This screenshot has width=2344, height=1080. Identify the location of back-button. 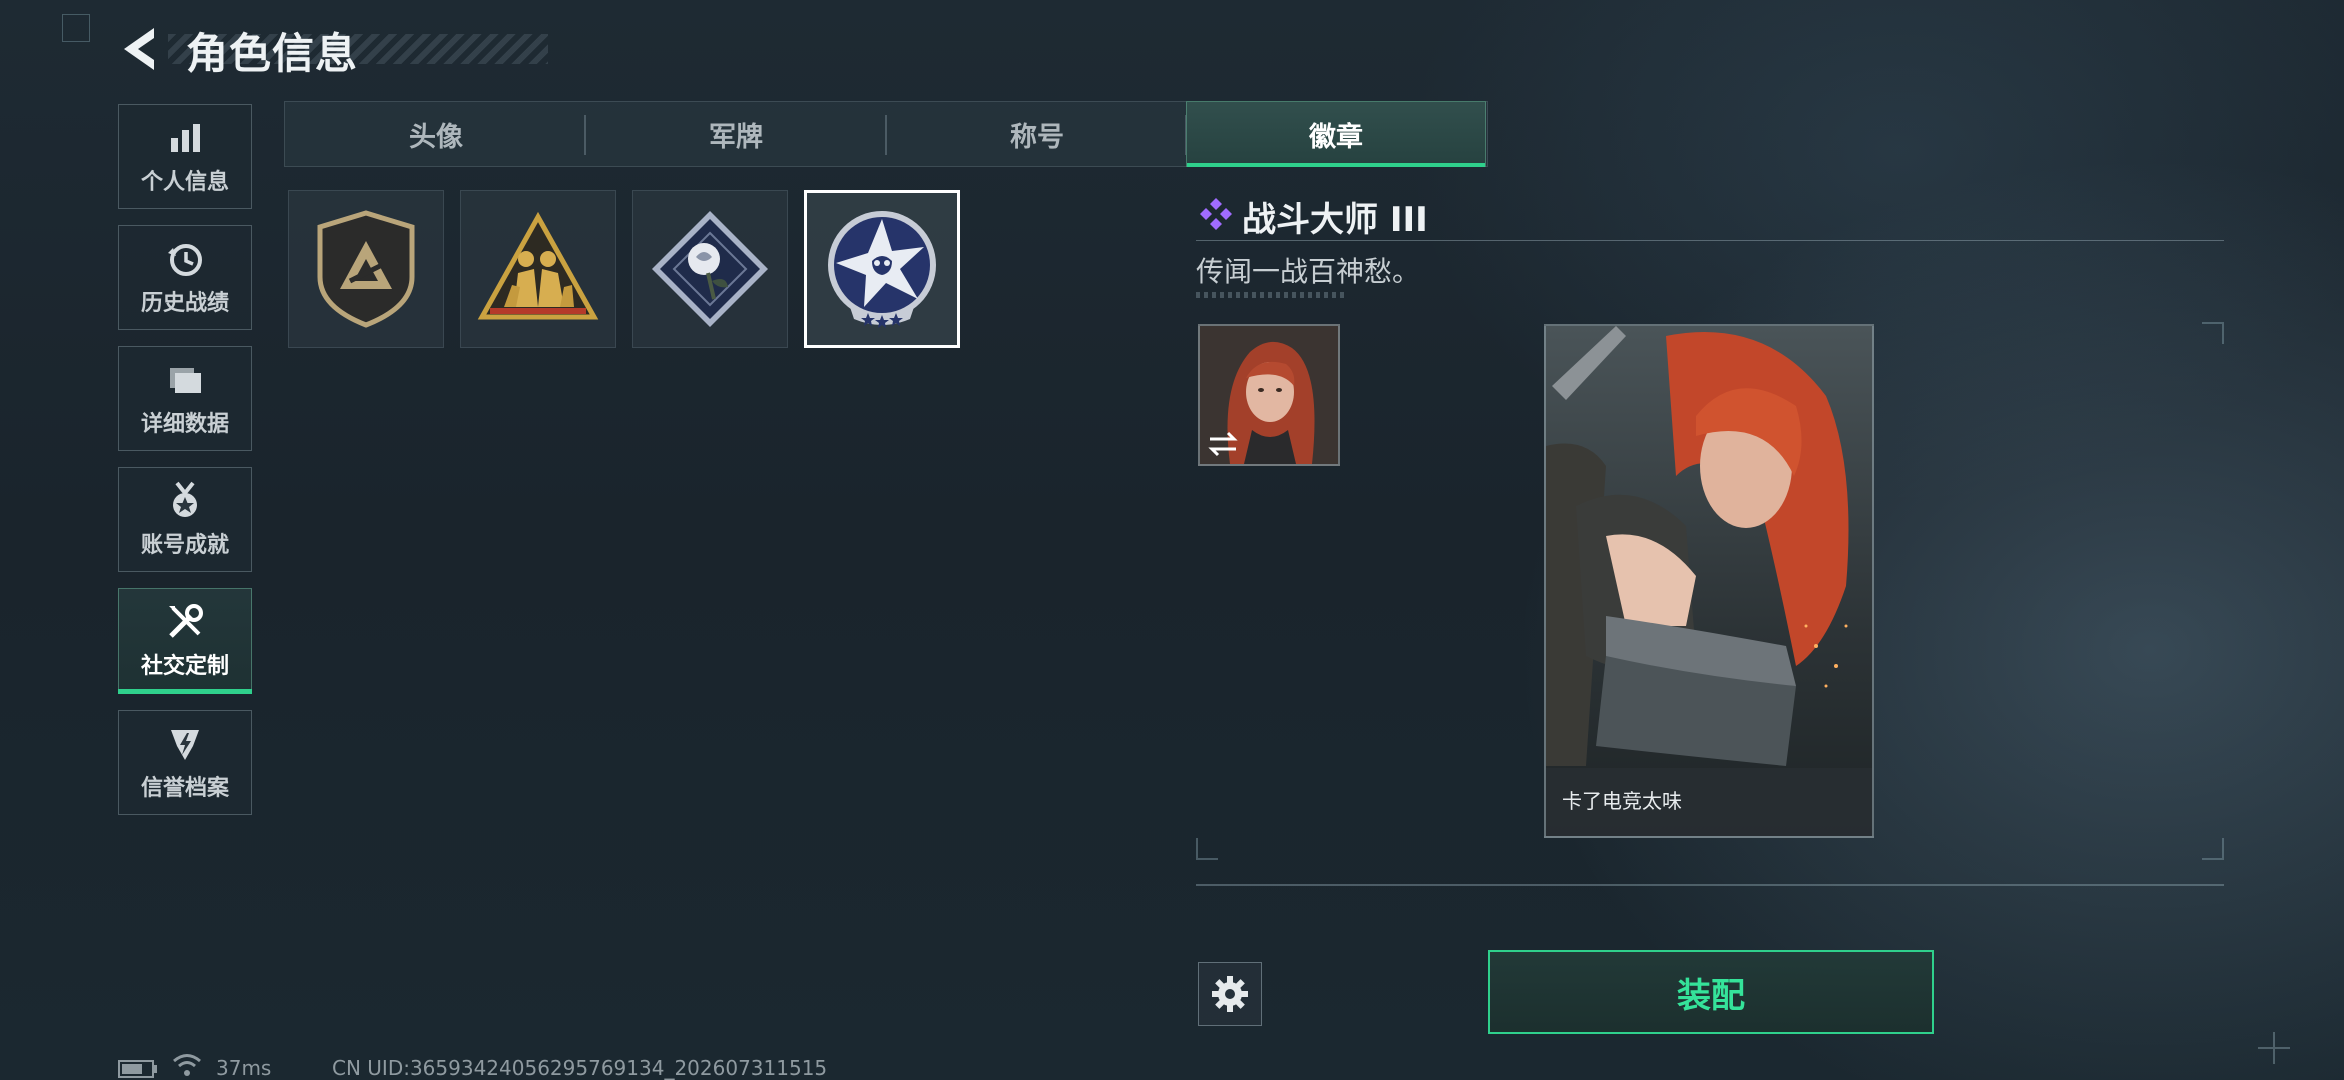
(139, 49).